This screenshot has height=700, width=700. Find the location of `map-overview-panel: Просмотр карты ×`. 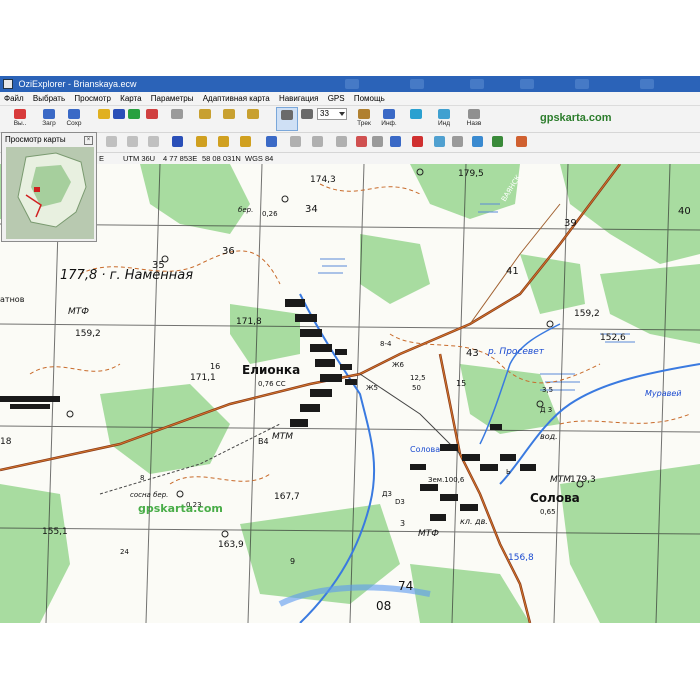

map-overview-panel: Просмотр карты × is located at coordinates (49, 187).